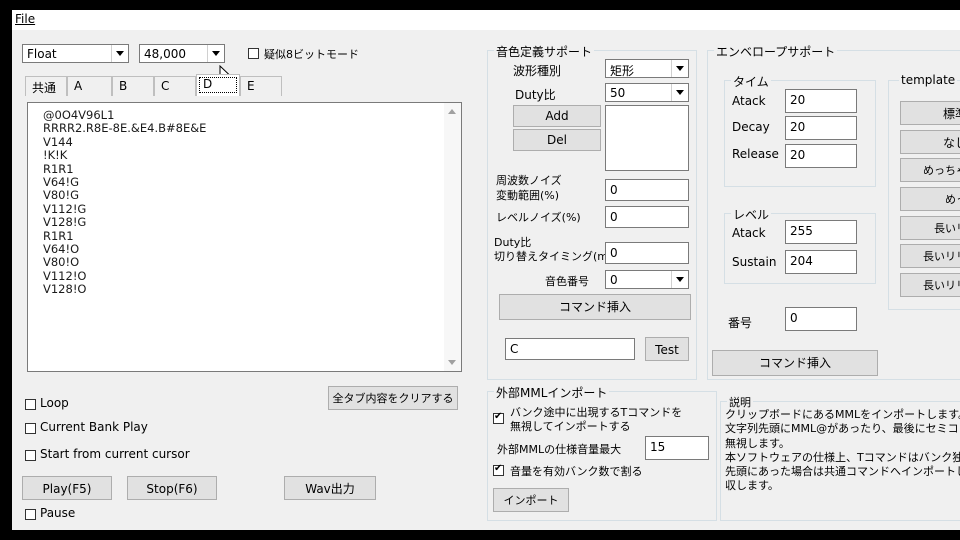  Describe the element at coordinates (749, 101) in the screenshot. I see `time-atack-label: Atack` at that location.